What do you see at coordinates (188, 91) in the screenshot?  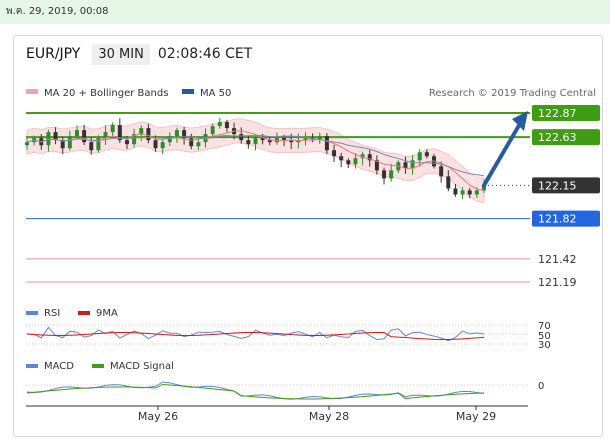 I see `legend-swatch-ma50` at bounding box center [188, 91].